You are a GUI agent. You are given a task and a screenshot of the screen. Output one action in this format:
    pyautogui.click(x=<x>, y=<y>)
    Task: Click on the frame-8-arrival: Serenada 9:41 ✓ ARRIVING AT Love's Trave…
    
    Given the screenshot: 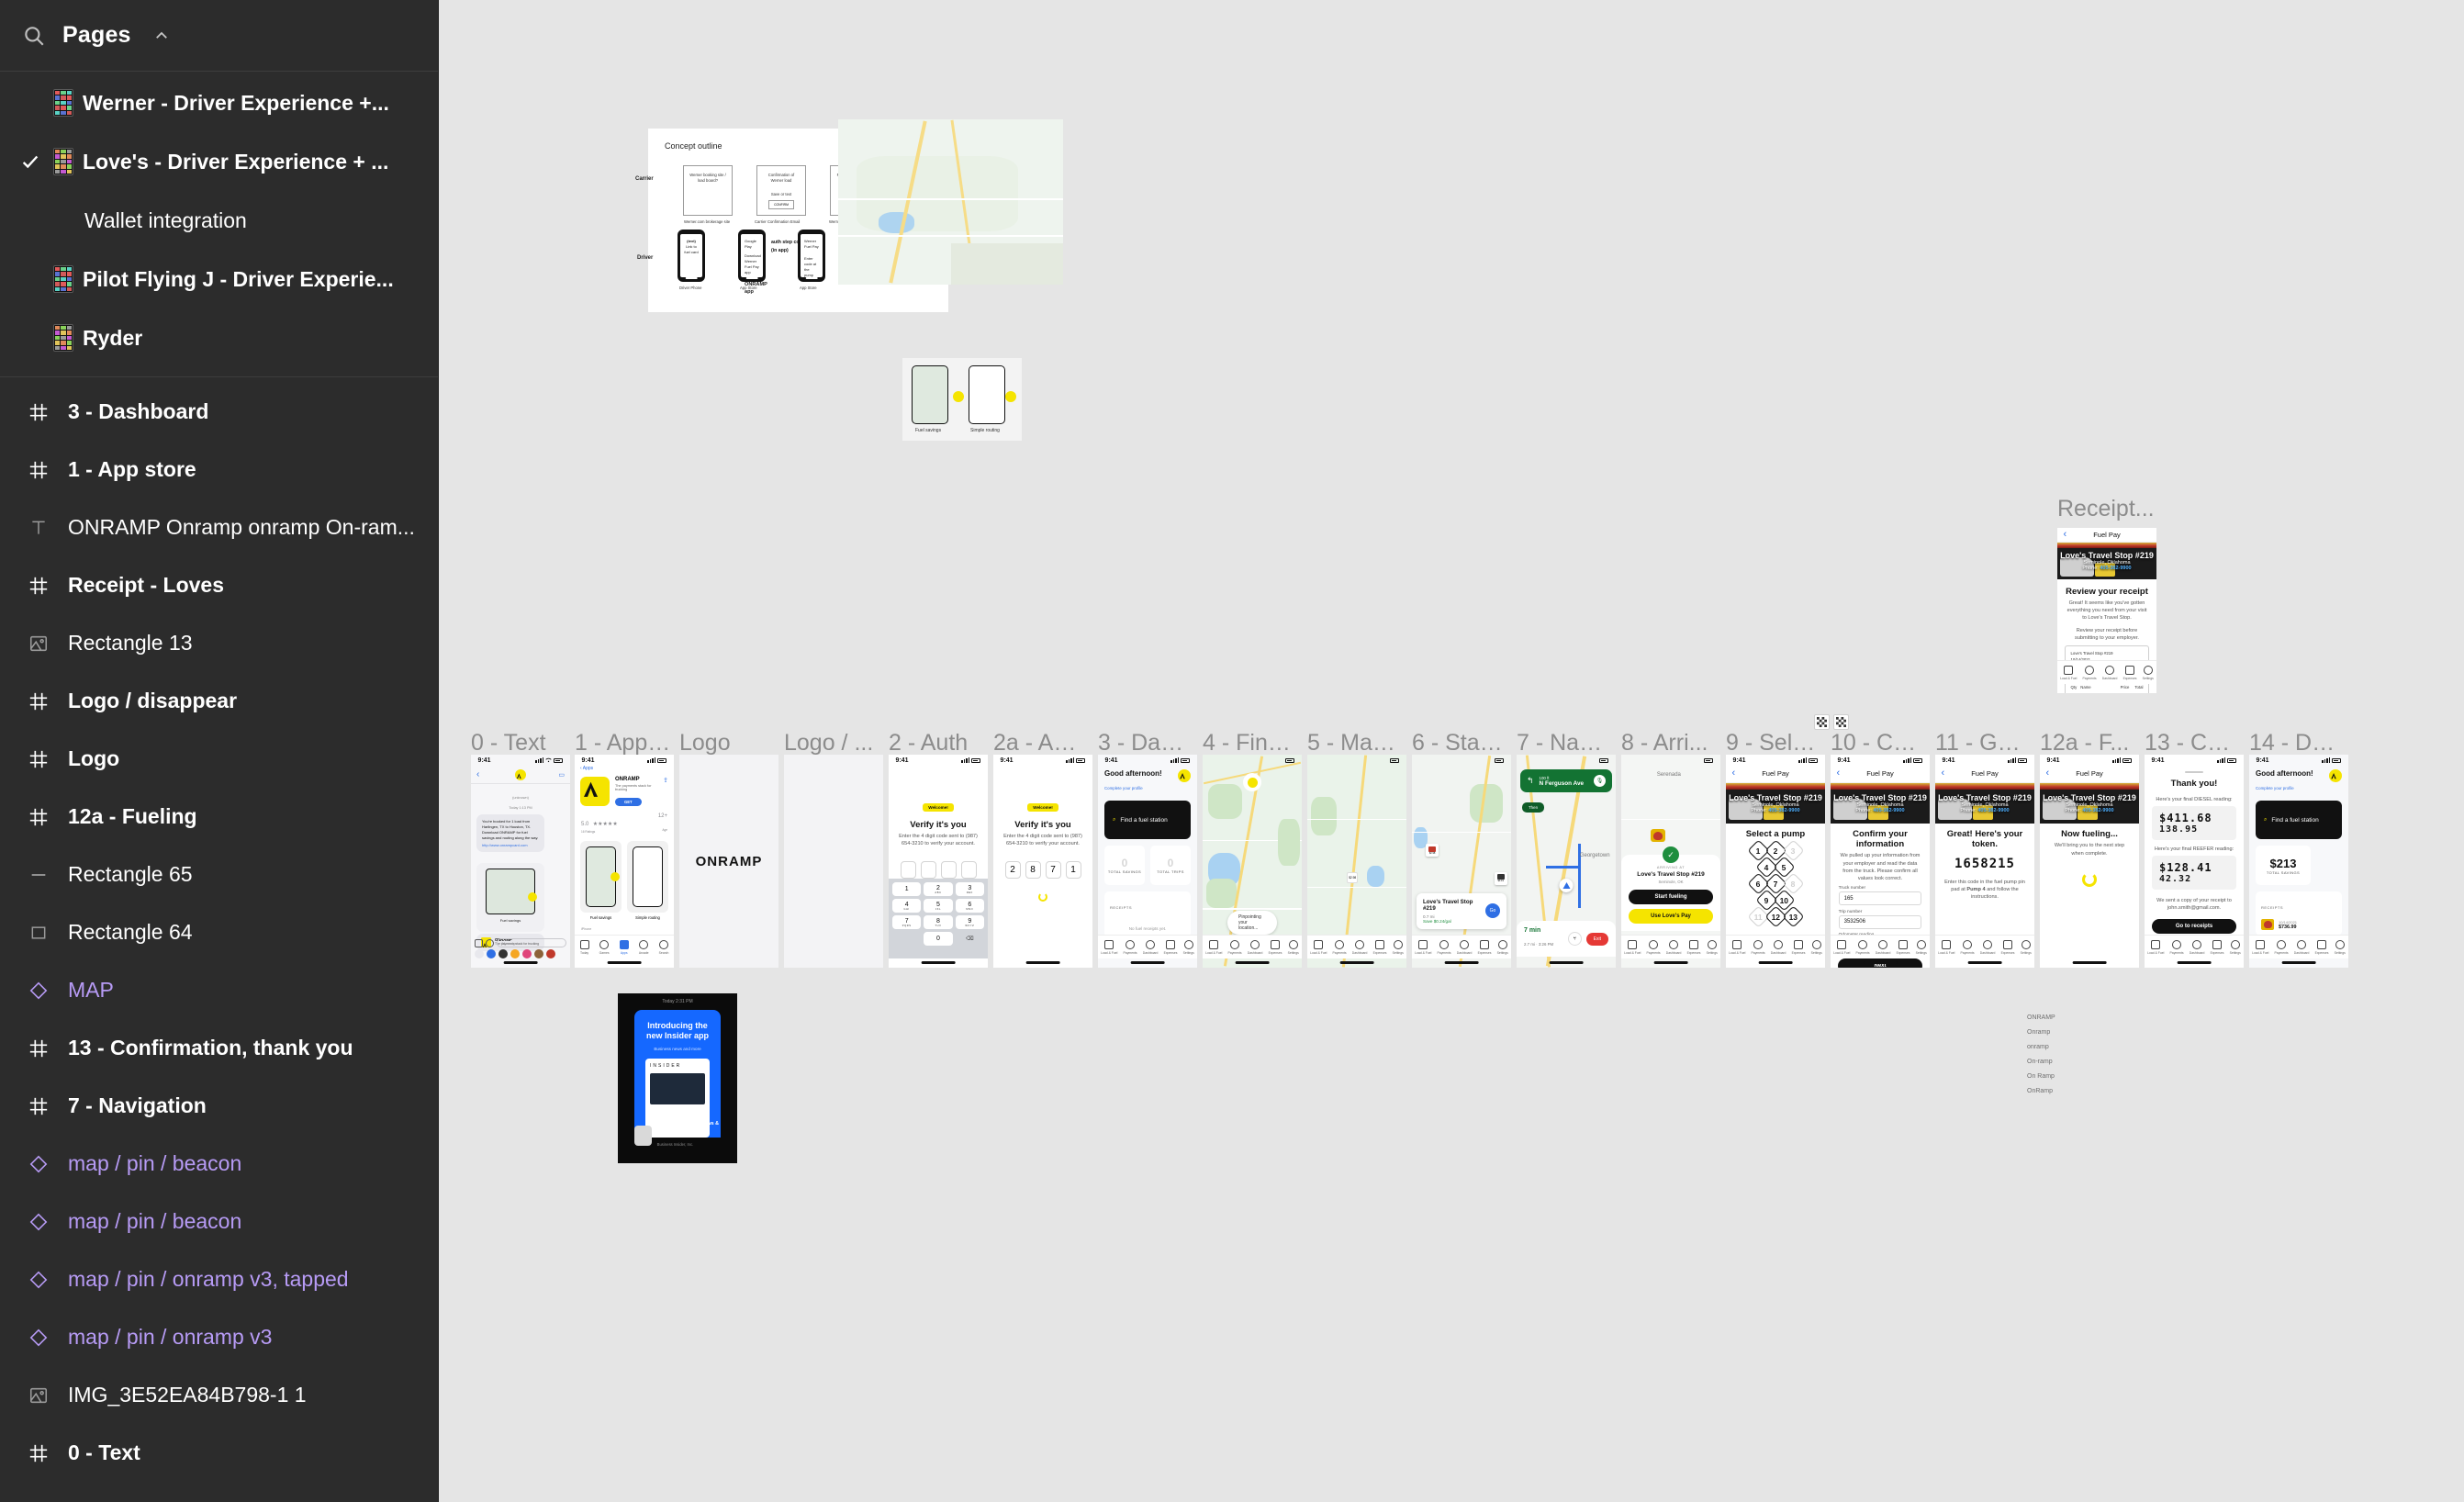 What is the action you would take?
    pyautogui.click(x=1670, y=861)
    